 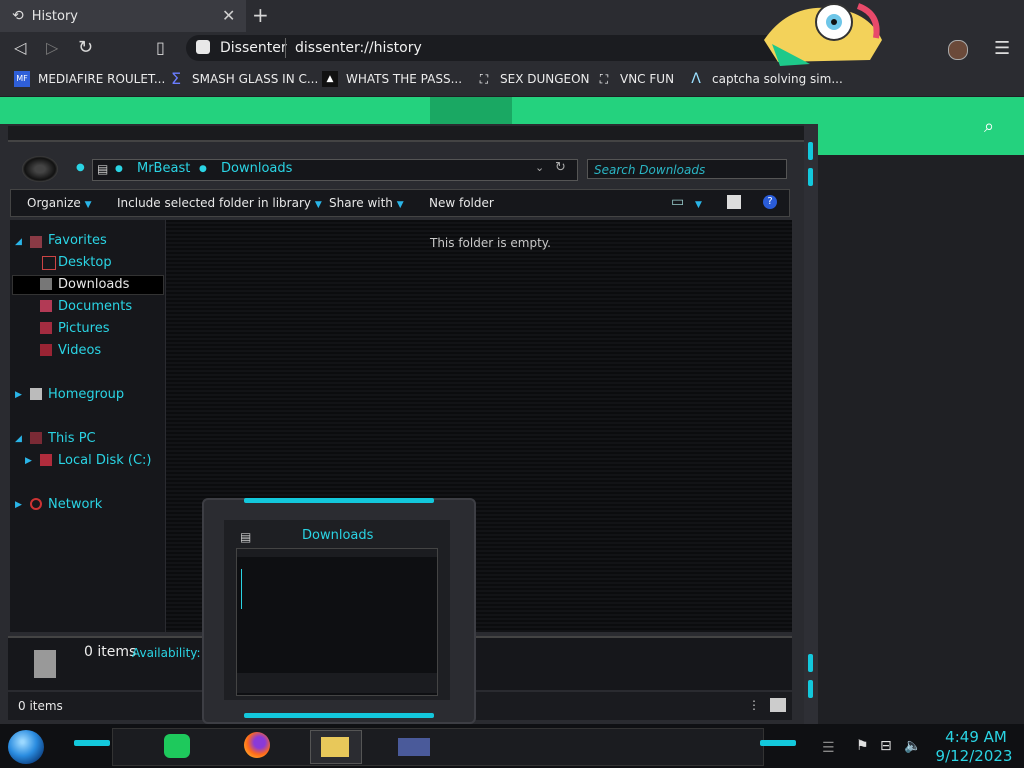 I want to click on new-folder-button: New folder, so click(x=461, y=203).